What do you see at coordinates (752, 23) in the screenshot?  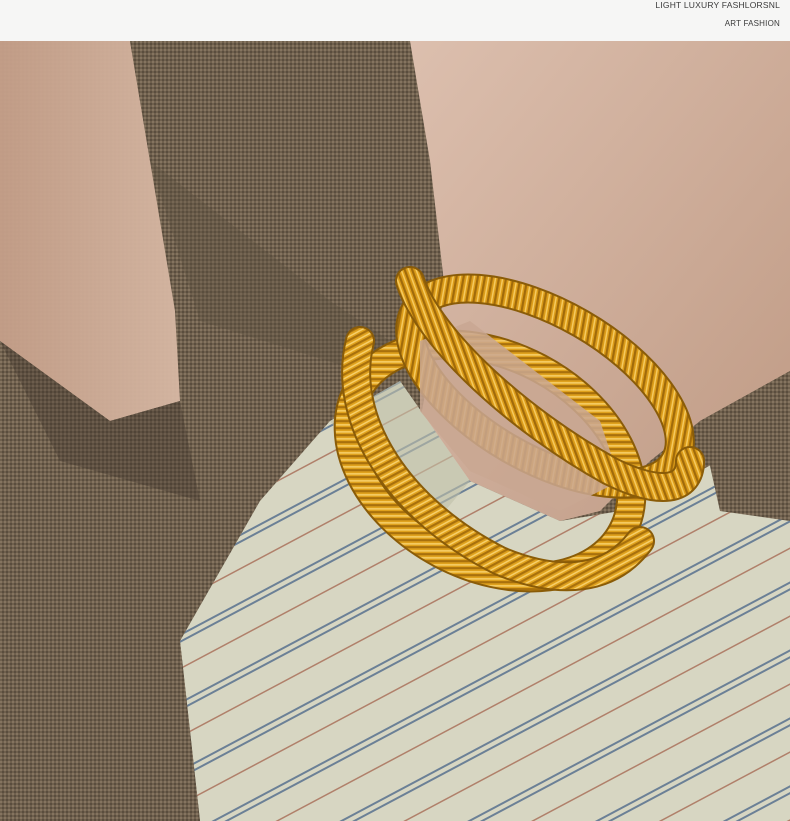 I see `brand-subtitle: ART FASHION` at bounding box center [752, 23].